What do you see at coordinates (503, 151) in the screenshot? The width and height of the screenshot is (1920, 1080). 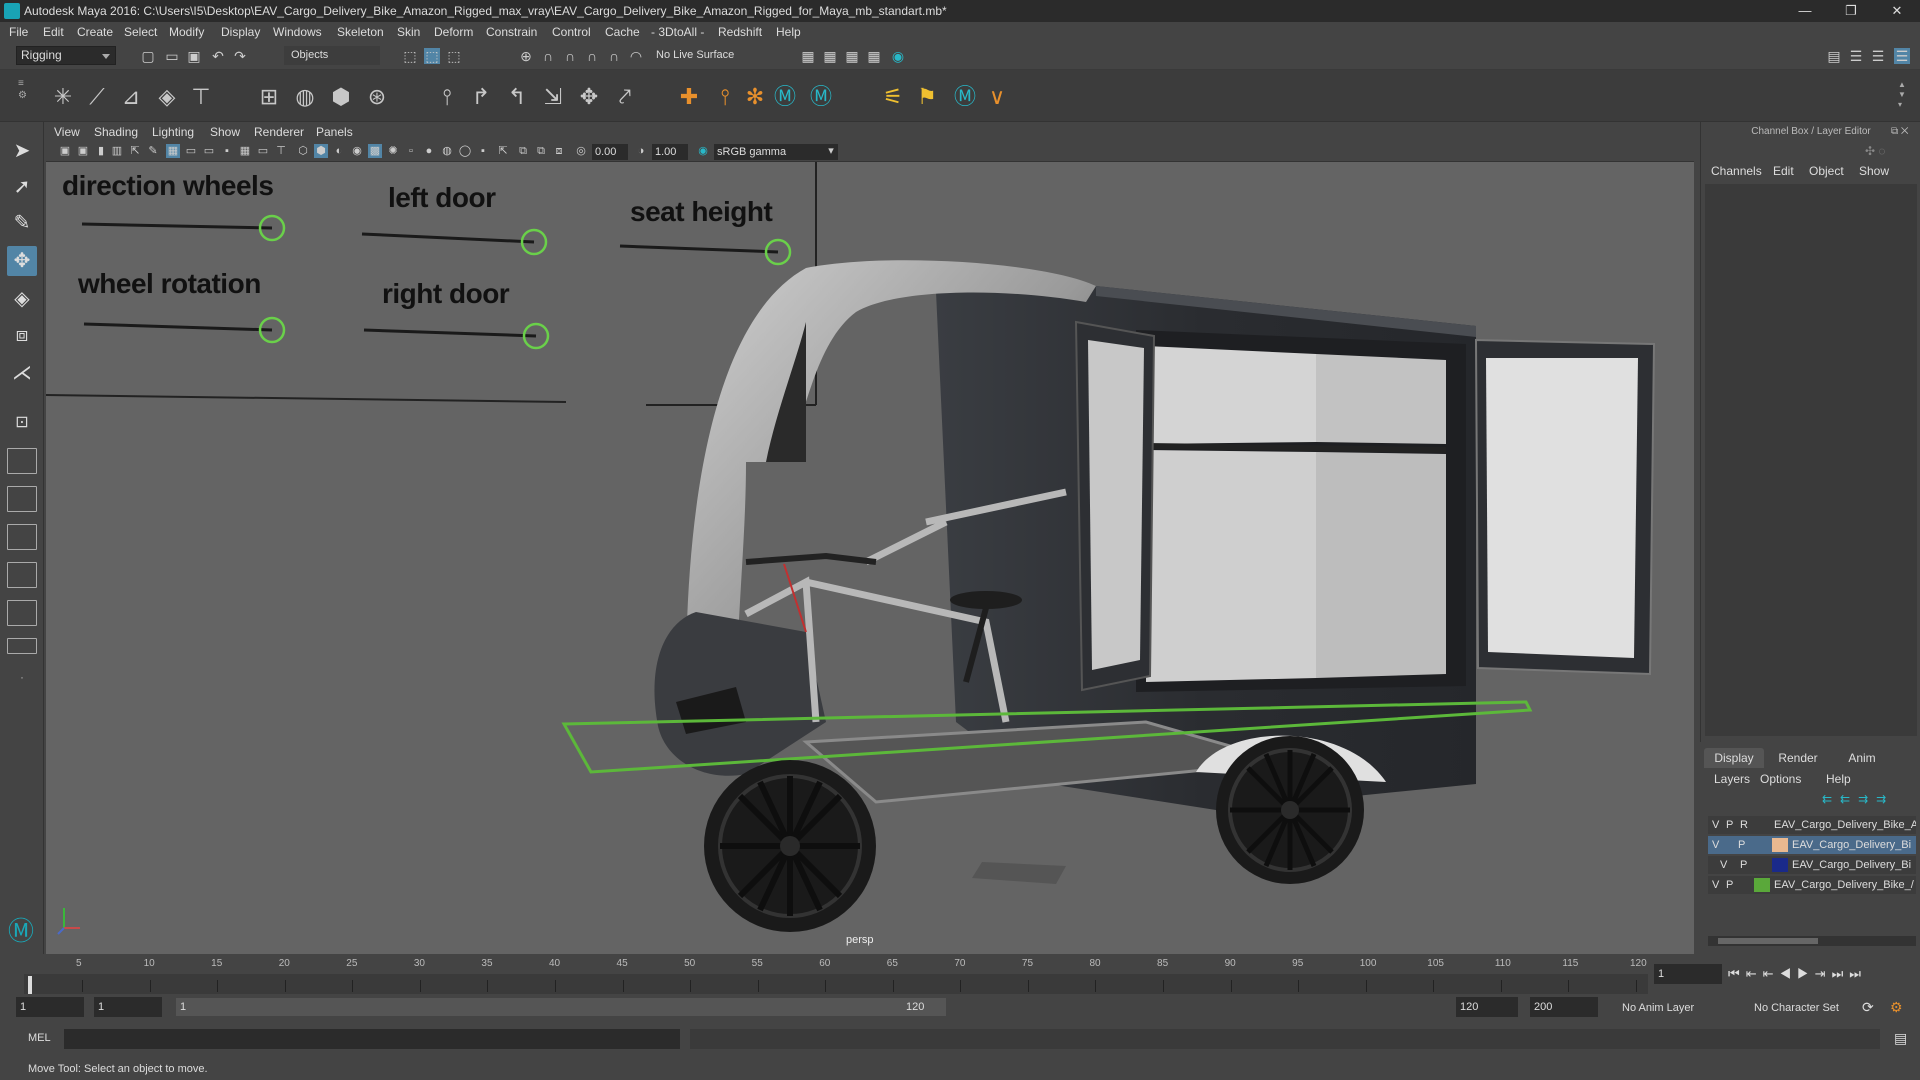 I see `isolate-select-icon: ⇱` at bounding box center [503, 151].